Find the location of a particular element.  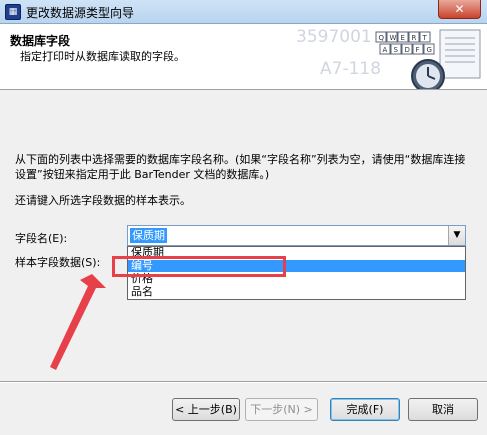

chevron-down-icon: ▼ is located at coordinates (456, 235).